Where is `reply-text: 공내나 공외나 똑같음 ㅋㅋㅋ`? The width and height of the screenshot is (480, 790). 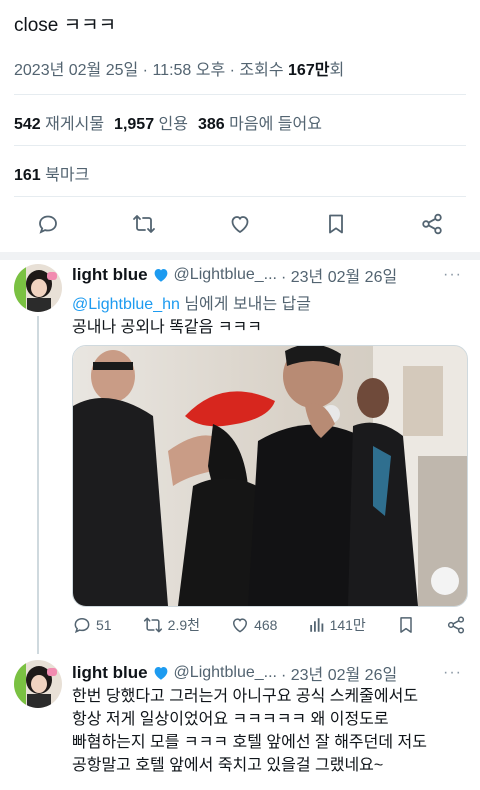 reply-text: 공내나 공외나 똑같음 ㅋㅋㅋ is located at coordinates (167, 327).